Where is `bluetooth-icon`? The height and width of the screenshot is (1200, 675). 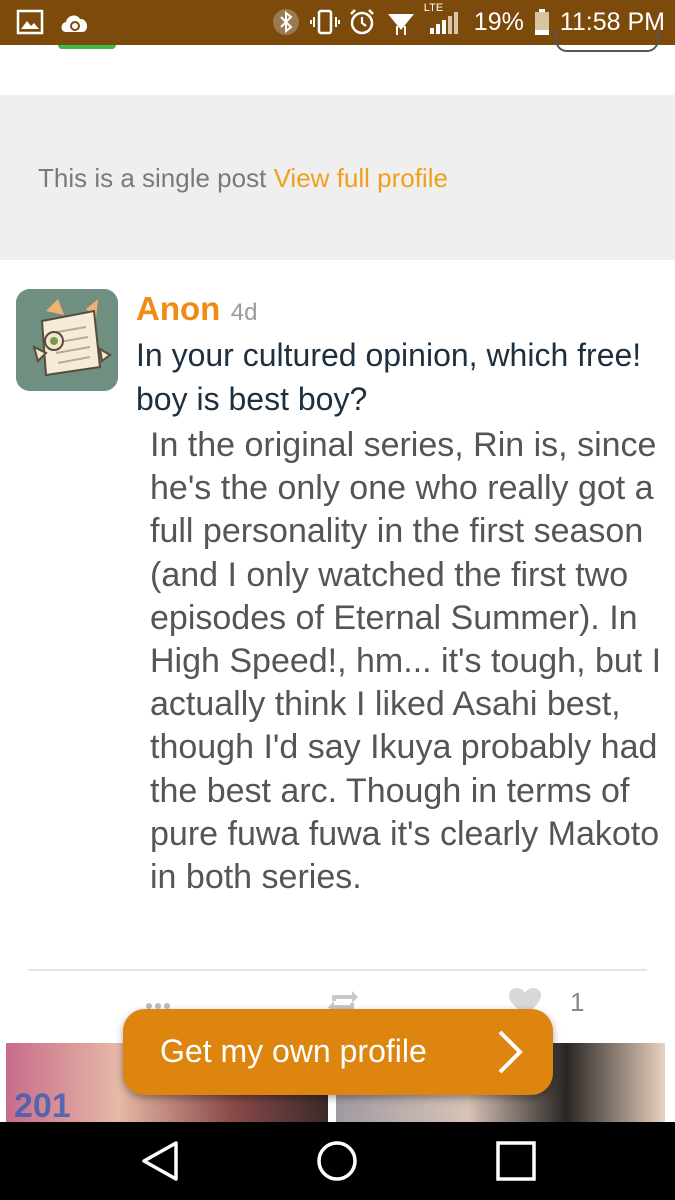
bluetooth-icon is located at coordinates (286, 22).